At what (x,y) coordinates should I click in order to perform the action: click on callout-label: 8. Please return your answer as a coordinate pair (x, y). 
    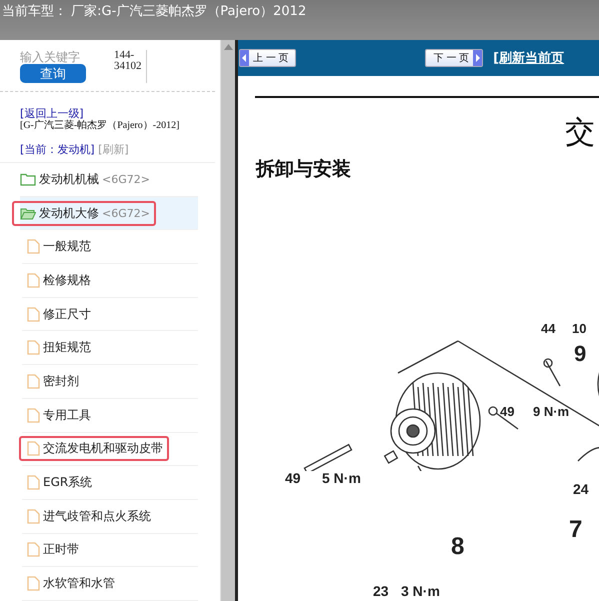
    Looking at the image, I should click on (457, 547).